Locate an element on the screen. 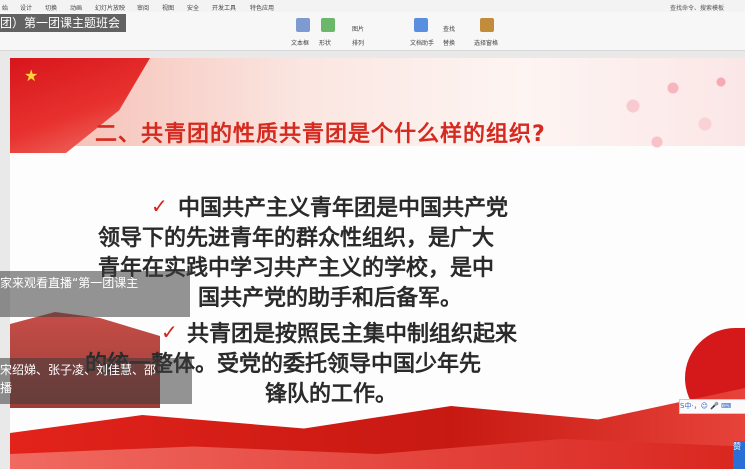 Image resolution: width=745 pixels, height=469 pixels. live-comment-2-line-1: 宋绍娣、张子凌、刘佳慧、邵 is located at coordinates (78, 370).